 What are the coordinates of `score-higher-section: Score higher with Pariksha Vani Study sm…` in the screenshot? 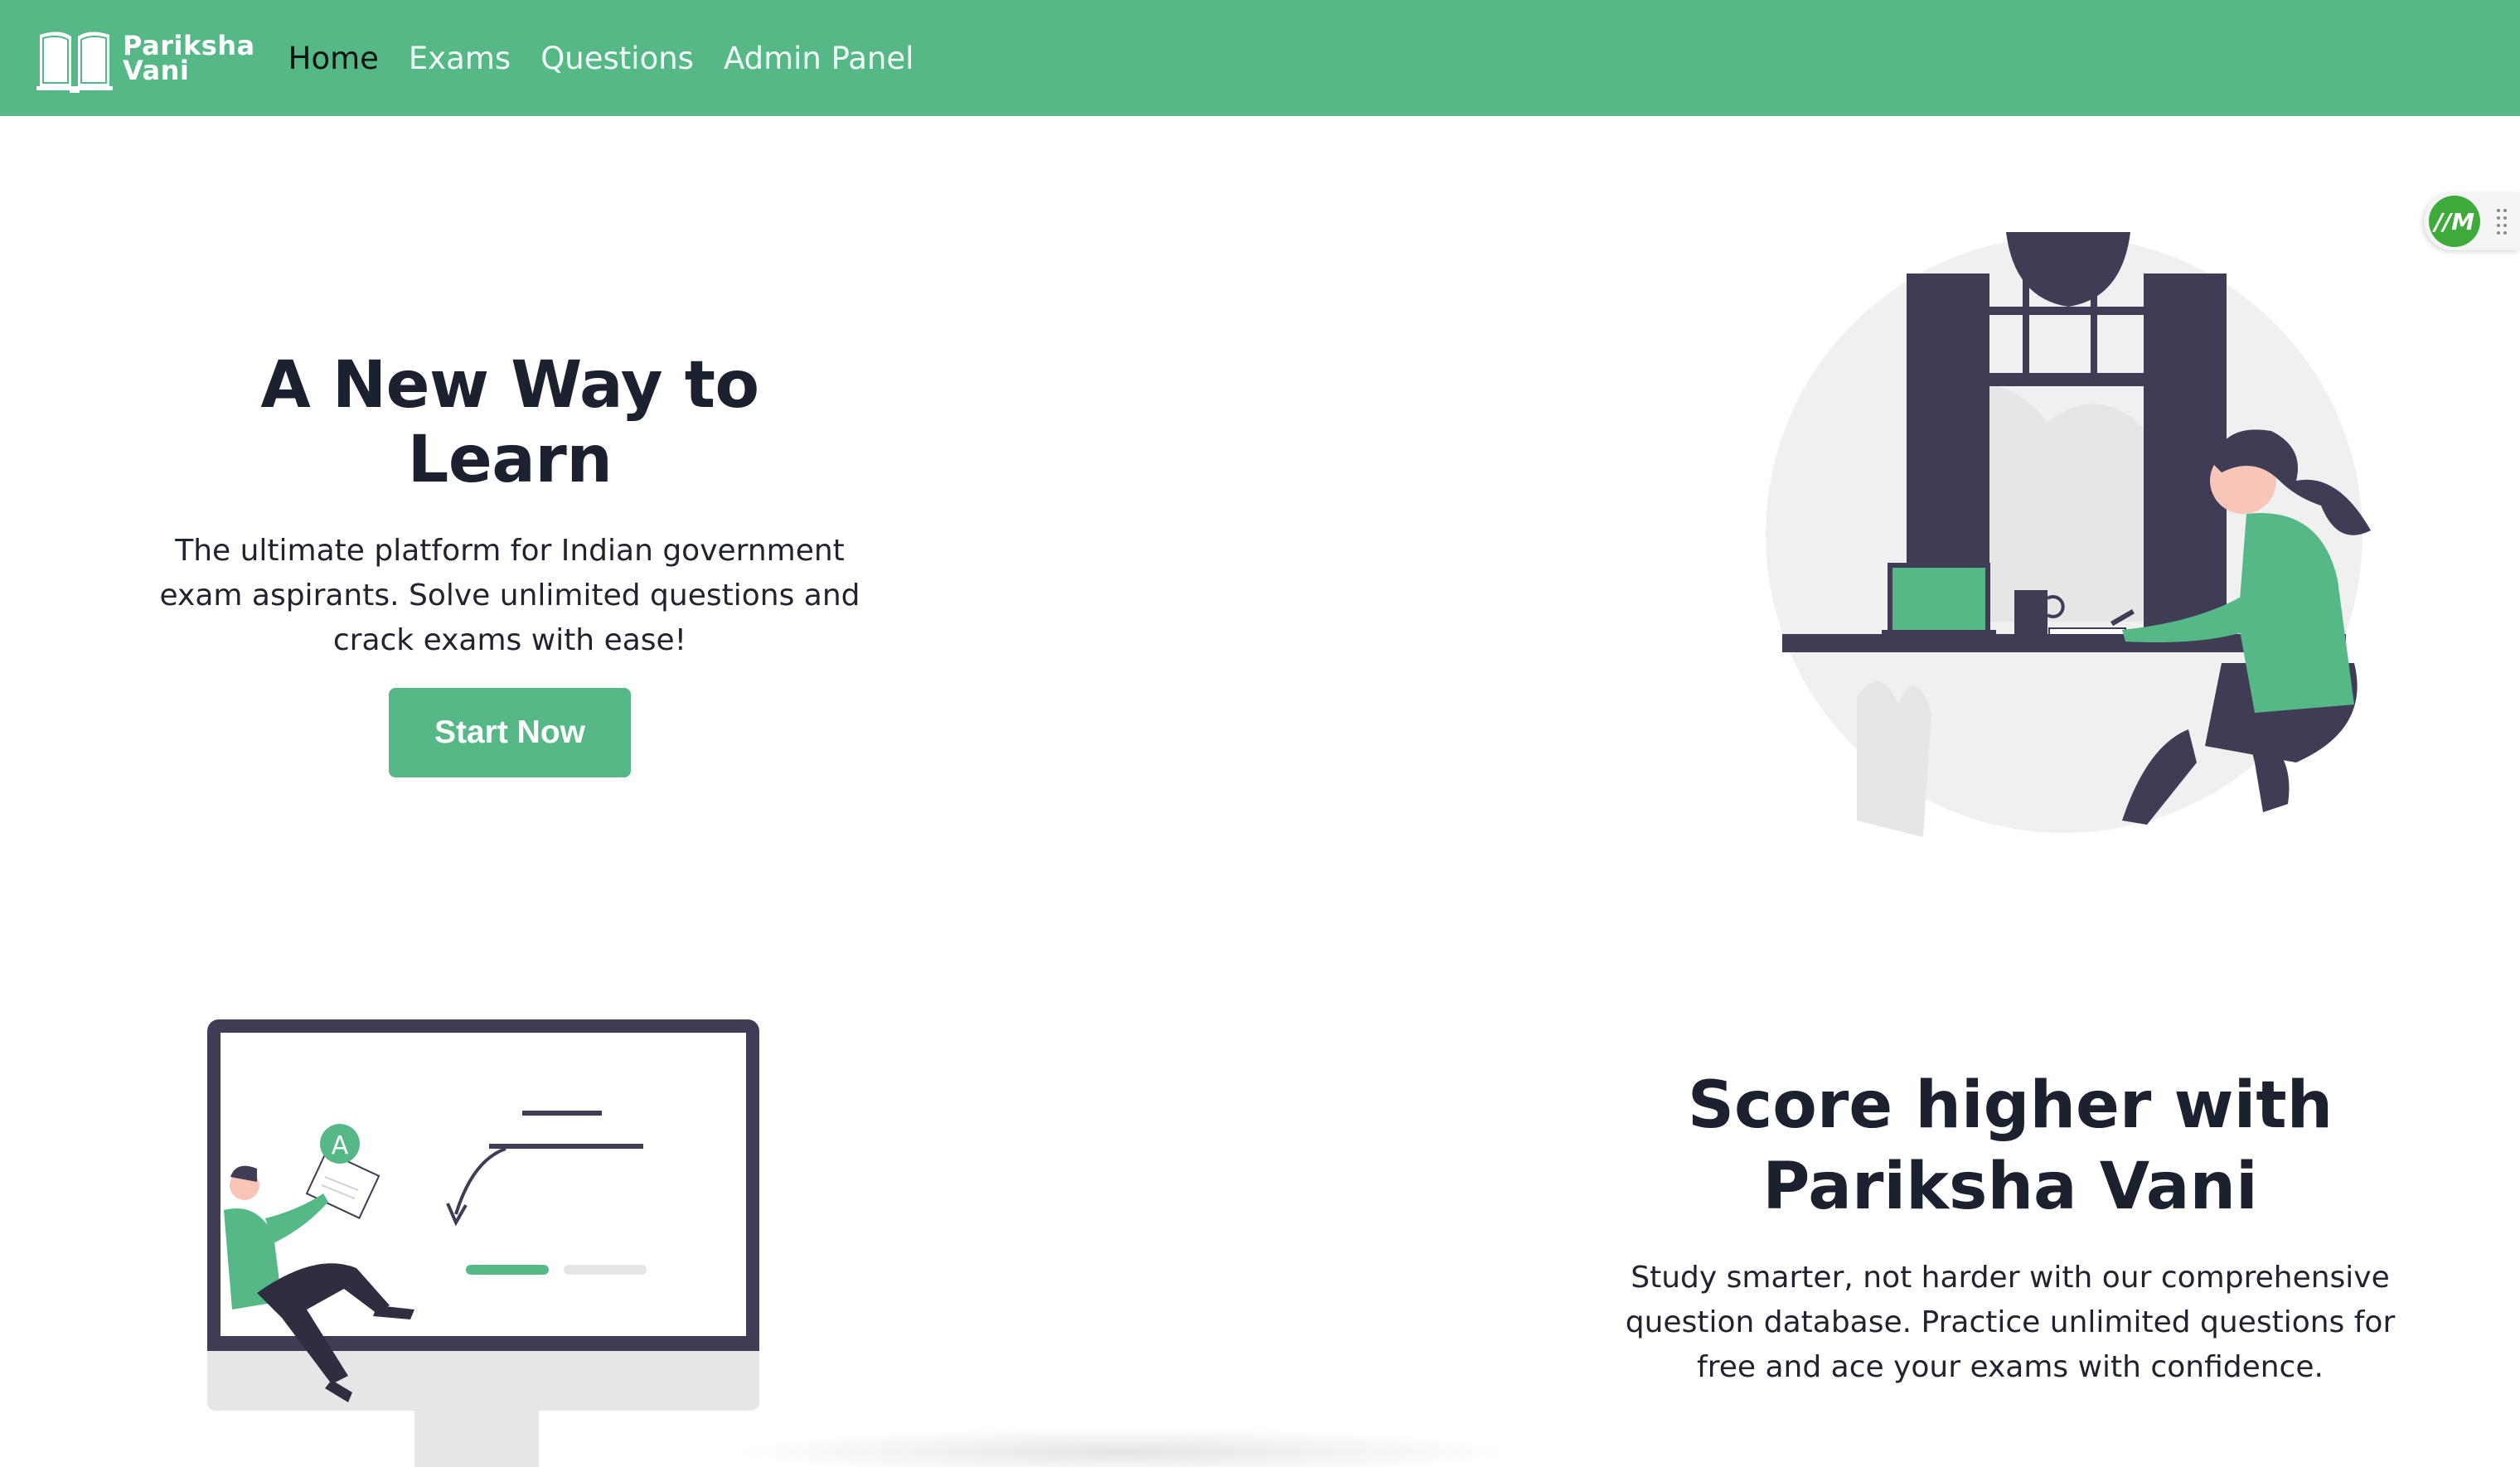 It's located at (2010, 1228).